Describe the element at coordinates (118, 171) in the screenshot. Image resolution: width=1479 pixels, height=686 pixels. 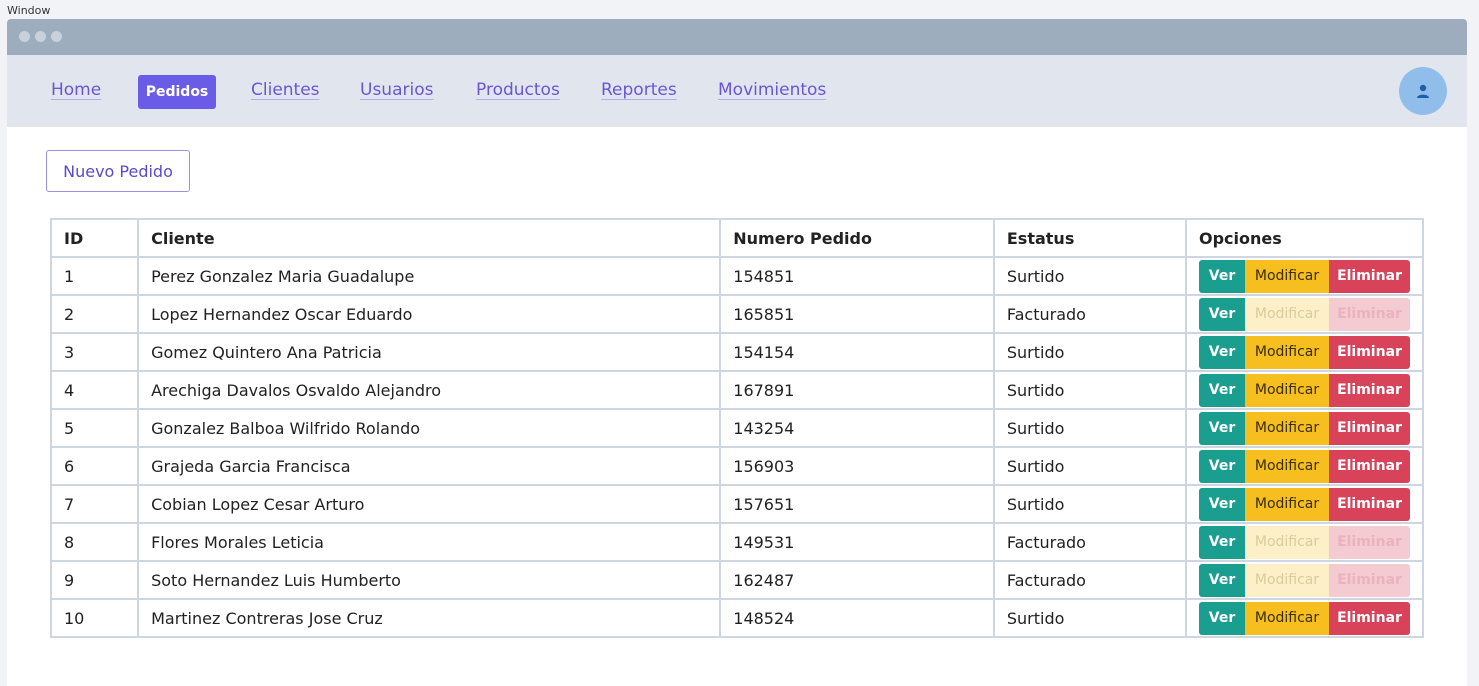
I see `new-order-button: Nuevo Pedido` at that location.